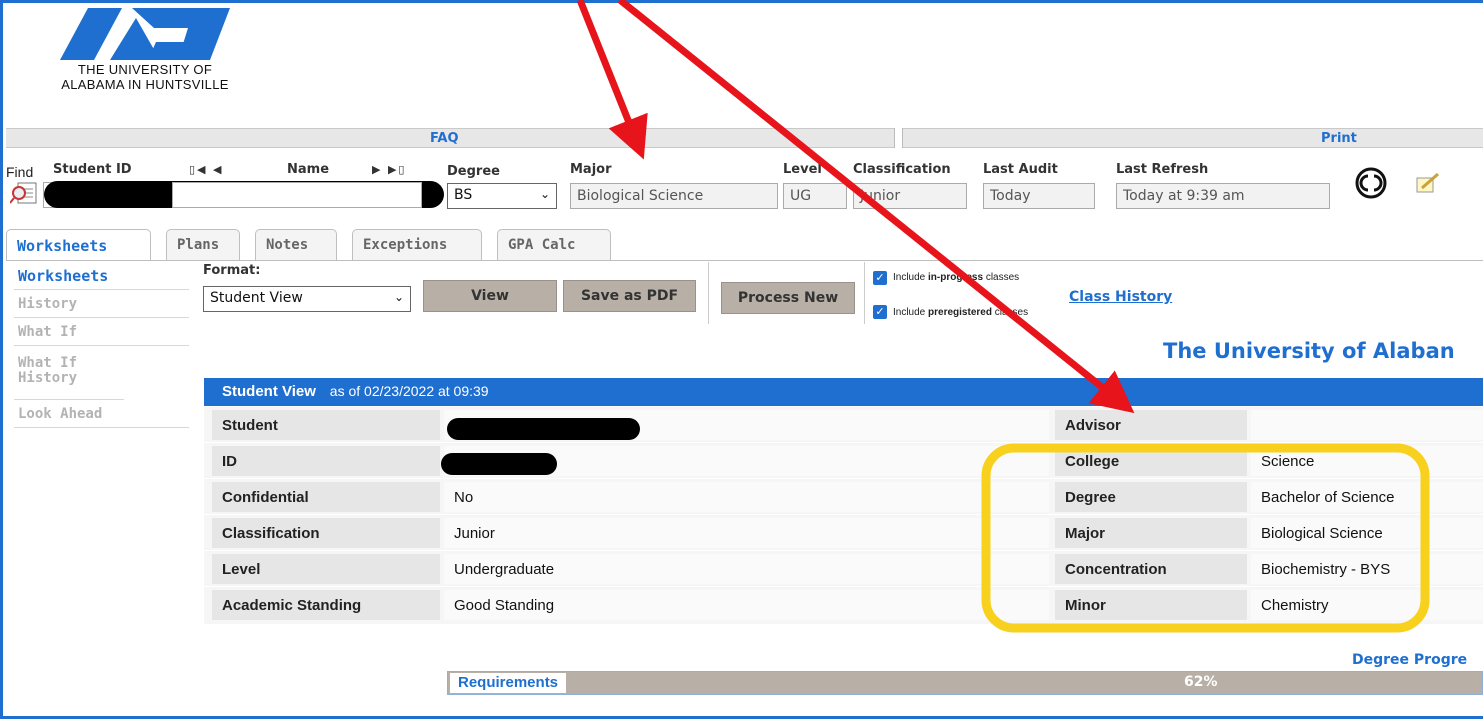 The width and height of the screenshot is (1483, 719). What do you see at coordinates (145, 34) in the screenshot?
I see `uah-logo-mark` at bounding box center [145, 34].